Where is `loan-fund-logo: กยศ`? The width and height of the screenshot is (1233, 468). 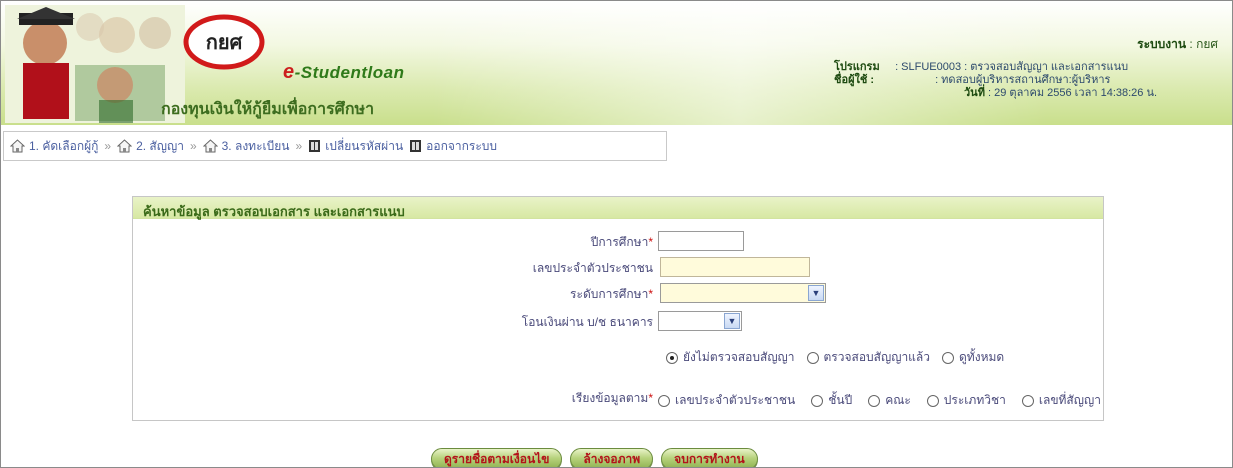 loan-fund-logo: กยศ is located at coordinates (224, 42).